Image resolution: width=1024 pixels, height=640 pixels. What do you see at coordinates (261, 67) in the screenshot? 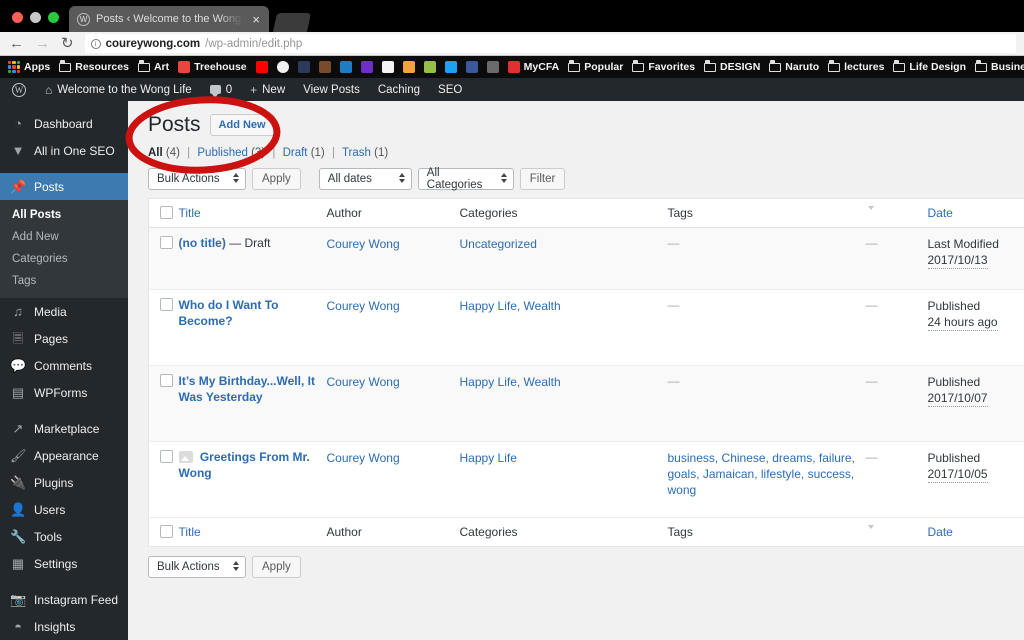
I see `bookmark-youtube` at bounding box center [261, 67].